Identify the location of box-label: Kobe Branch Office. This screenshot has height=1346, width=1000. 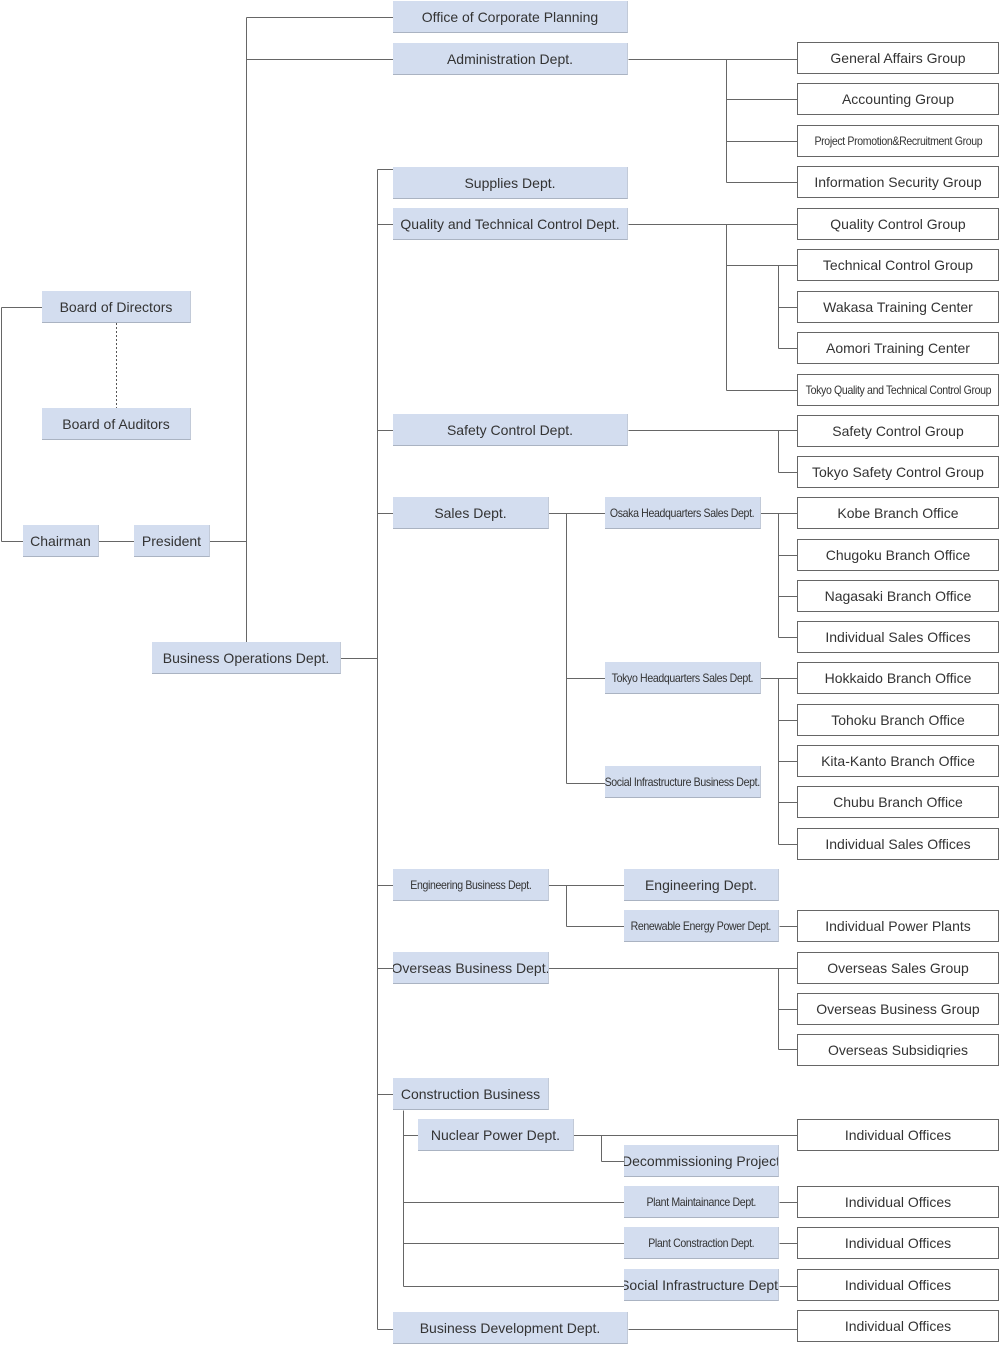
(898, 513).